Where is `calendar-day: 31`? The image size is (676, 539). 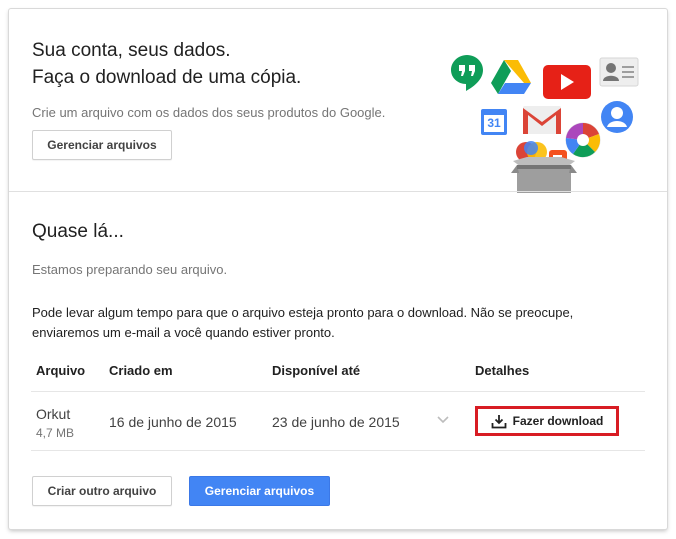
calendar-day: 31 is located at coordinates (494, 123).